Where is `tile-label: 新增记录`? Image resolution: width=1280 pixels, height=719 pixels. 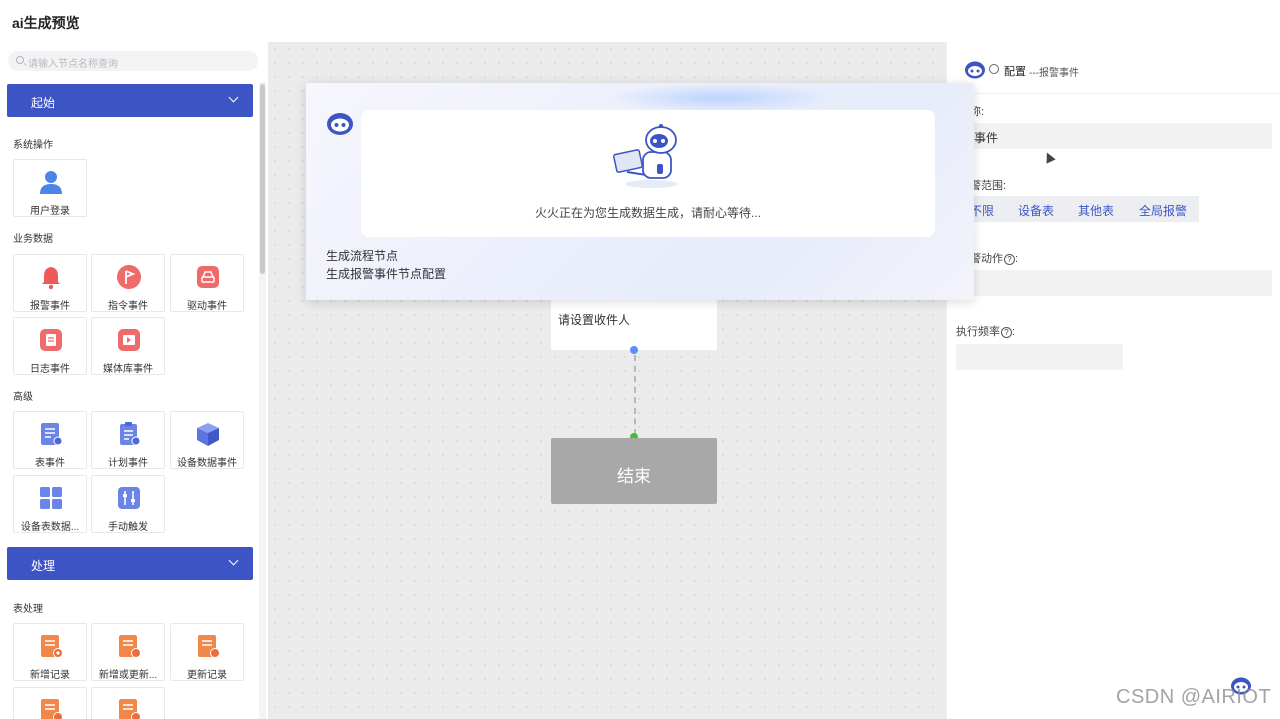
tile-label: 新增记录 is located at coordinates (50, 675).